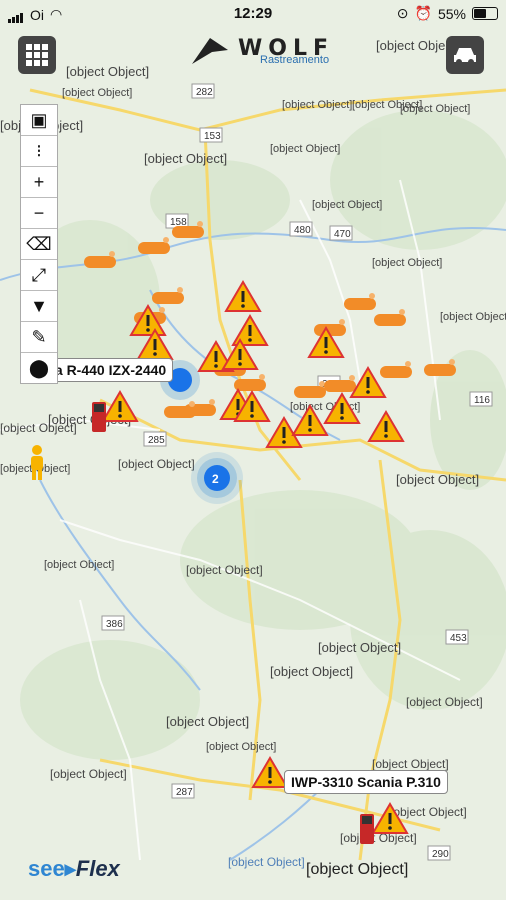  I want to click on eraser-button: ⌫, so click(39, 244).